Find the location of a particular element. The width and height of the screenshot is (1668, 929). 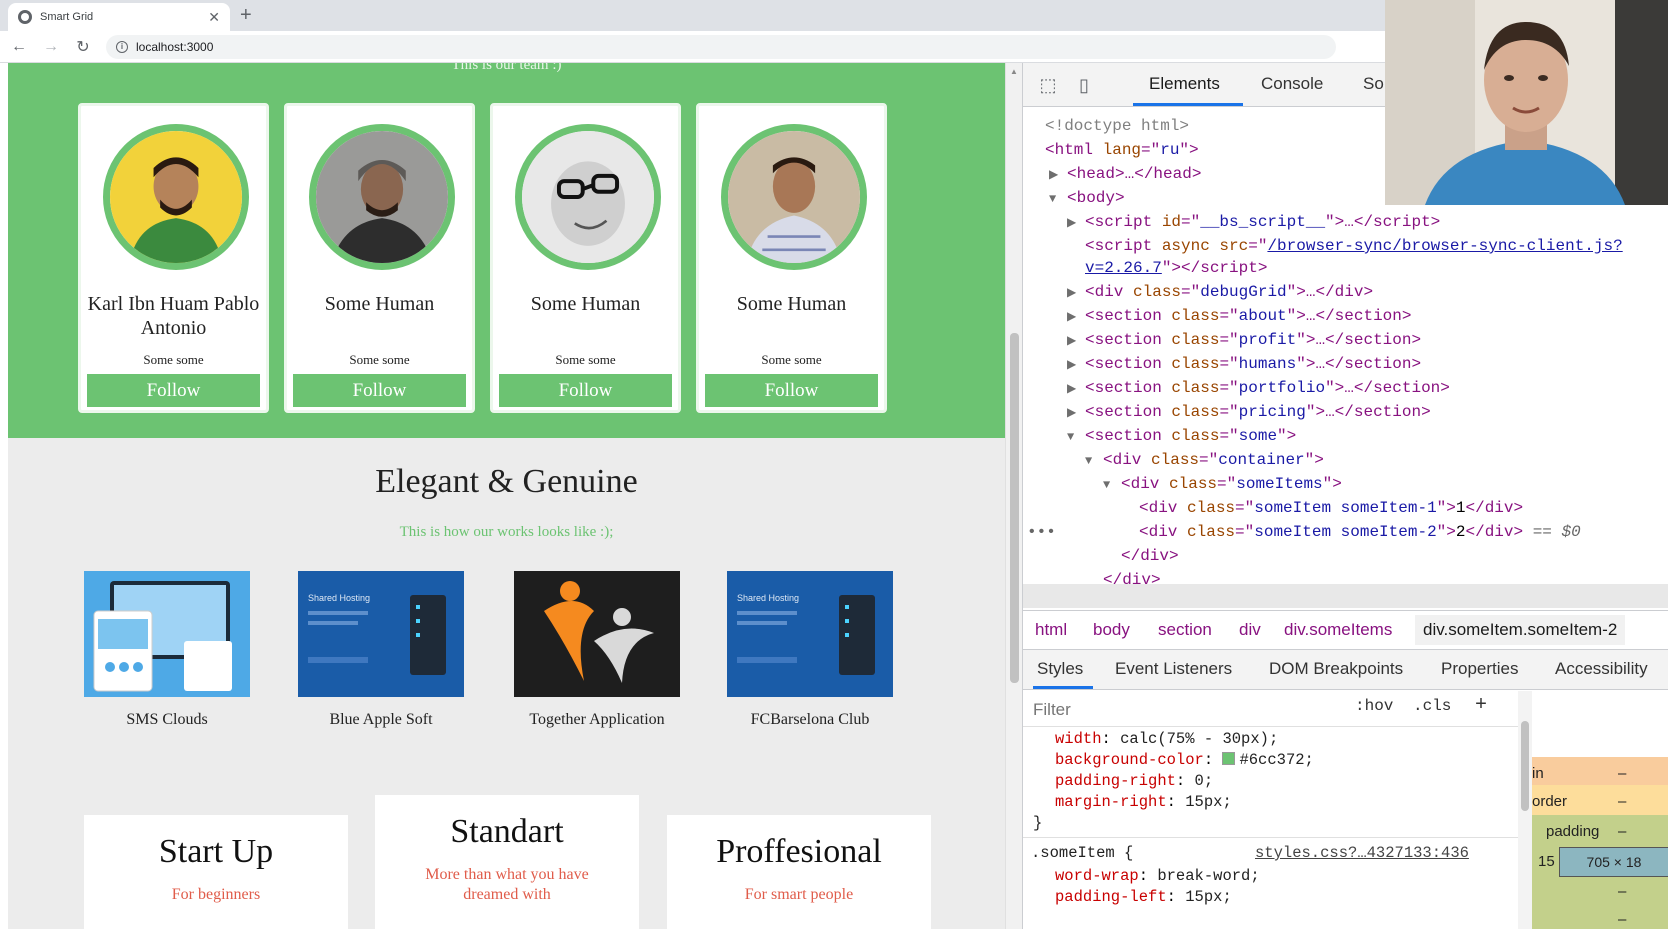

info-icon: i is located at coordinates (122, 46).